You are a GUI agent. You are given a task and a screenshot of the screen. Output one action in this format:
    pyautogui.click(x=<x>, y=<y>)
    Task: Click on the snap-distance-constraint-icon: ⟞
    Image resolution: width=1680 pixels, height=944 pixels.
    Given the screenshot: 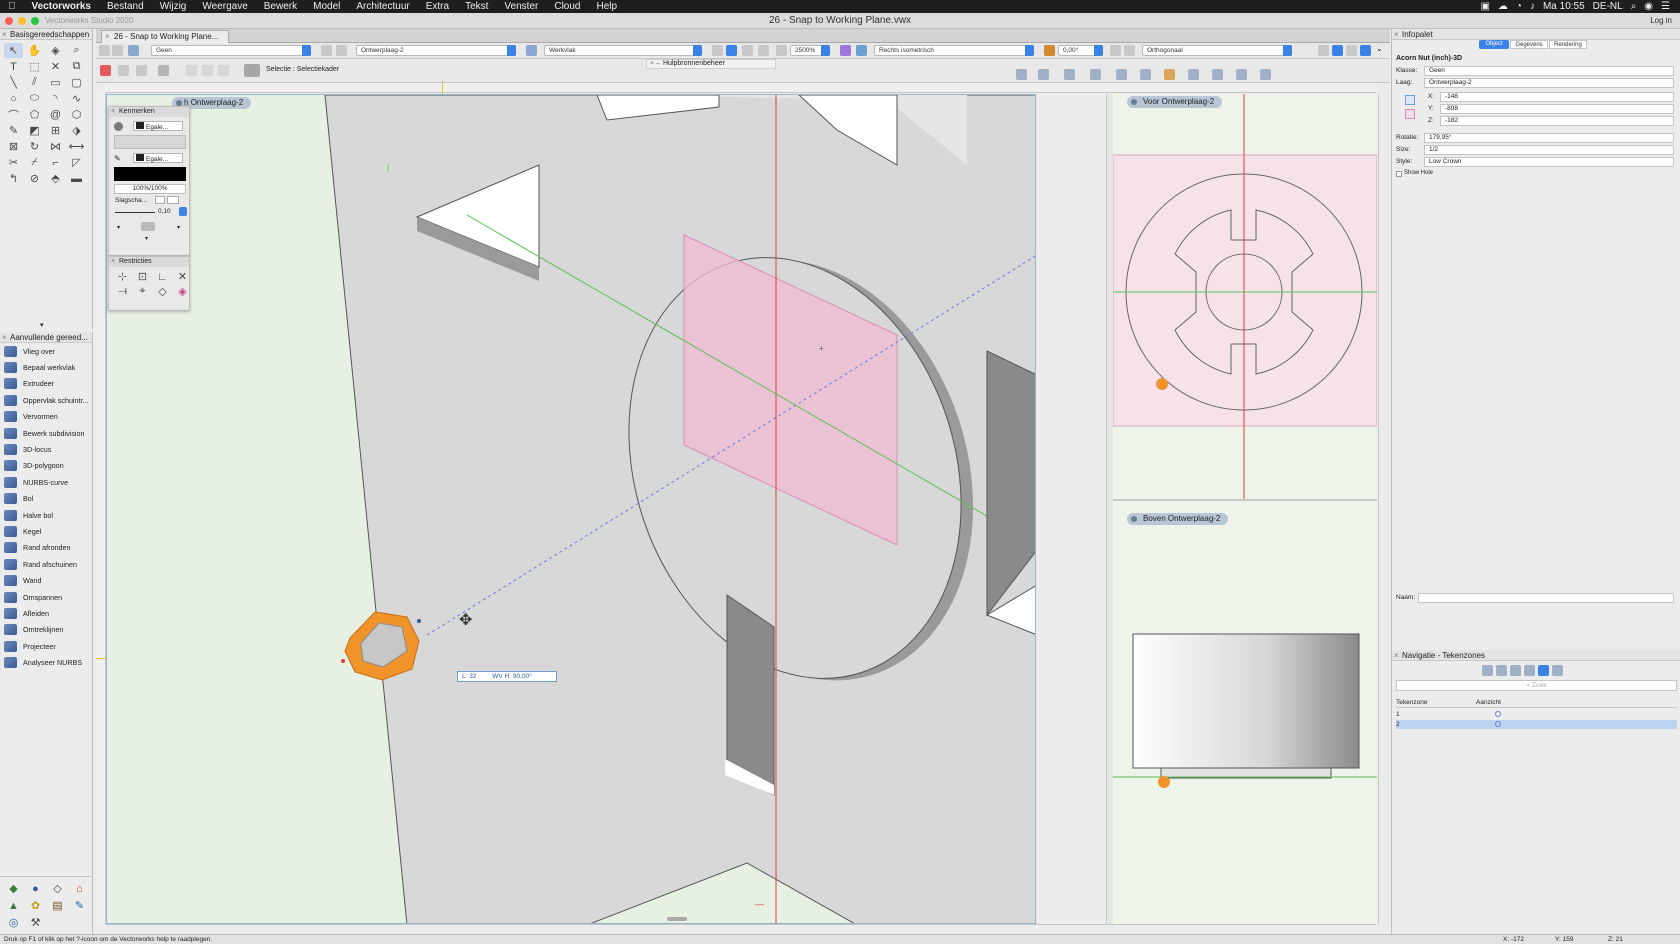 What is the action you would take?
    pyautogui.click(x=122, y=291)
    